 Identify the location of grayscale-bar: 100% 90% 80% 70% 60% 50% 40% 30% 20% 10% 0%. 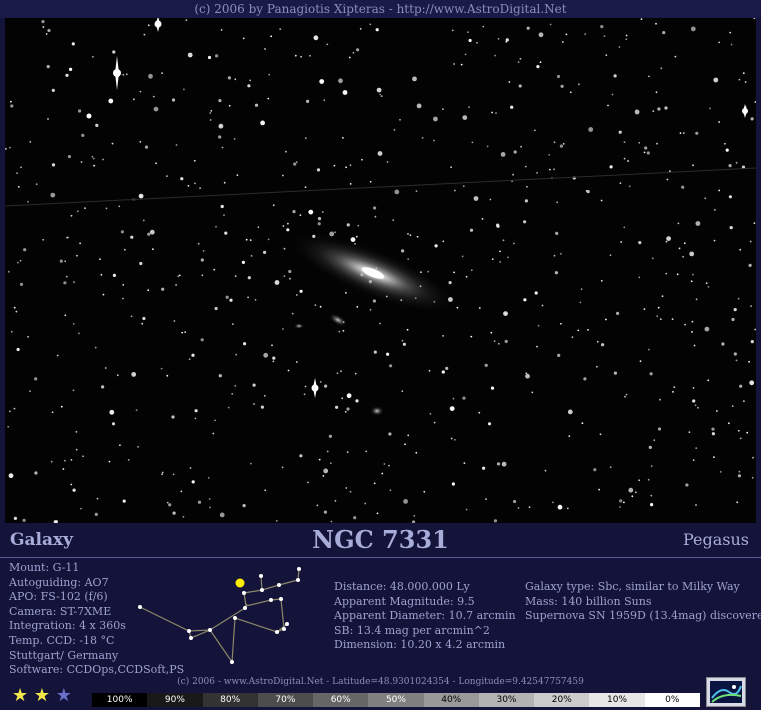
(396, 700).